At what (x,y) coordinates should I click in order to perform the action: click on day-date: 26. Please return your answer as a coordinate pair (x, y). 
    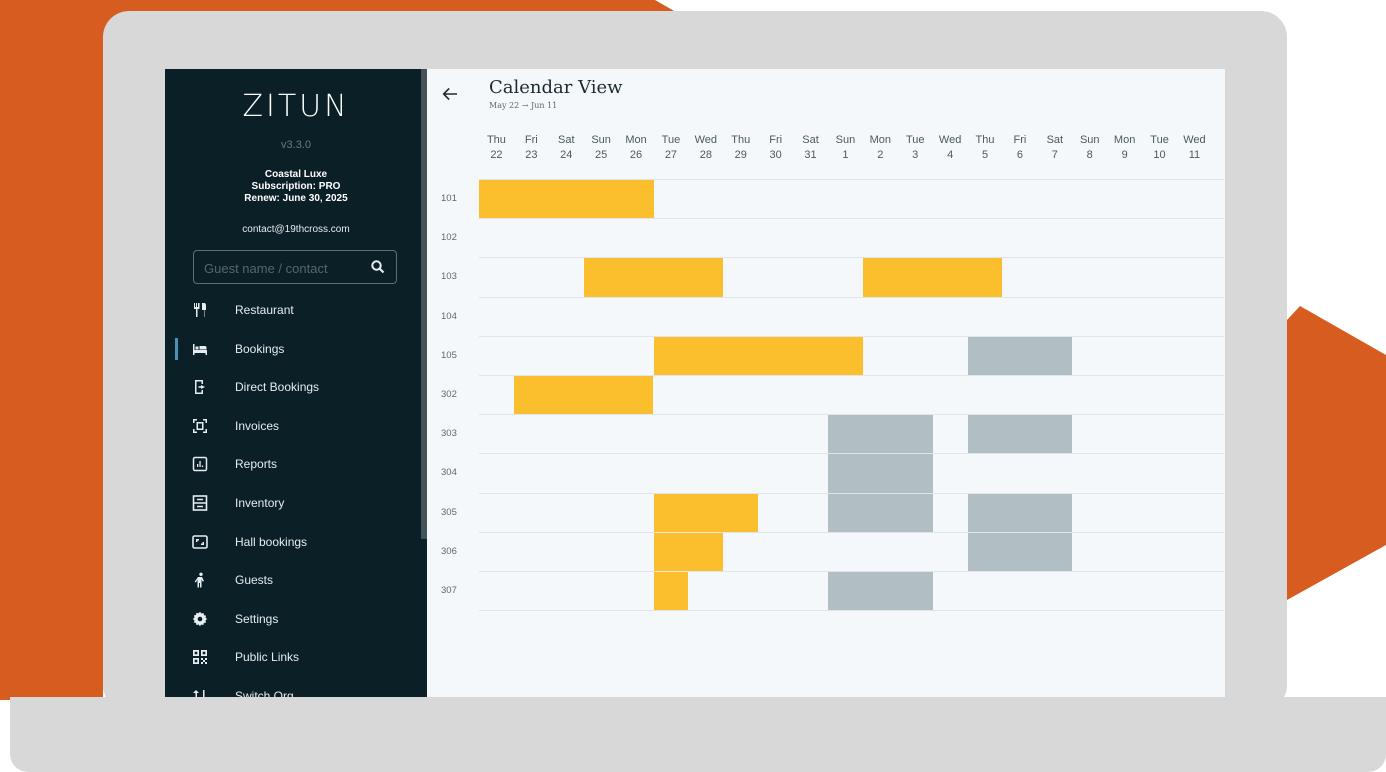
    Looking at the image, I should click on (636, 155).